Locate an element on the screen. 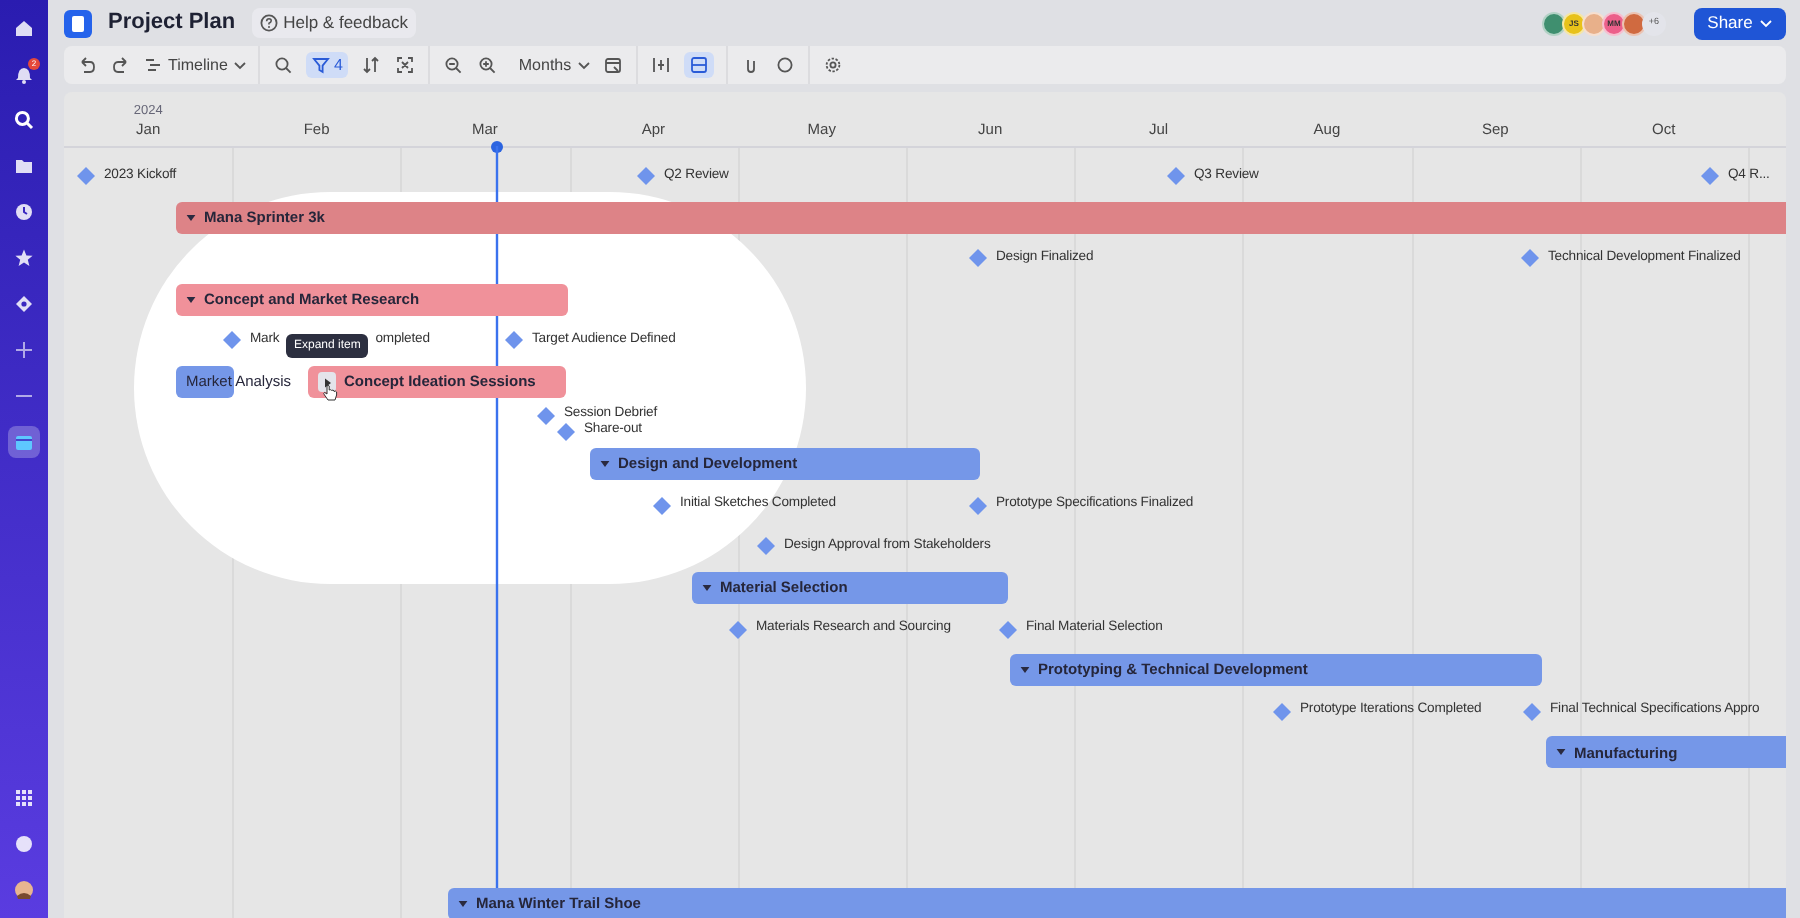 This screenshot has width=1800, height=918. hand-cursor-icon is located at coordinates (330, 393).